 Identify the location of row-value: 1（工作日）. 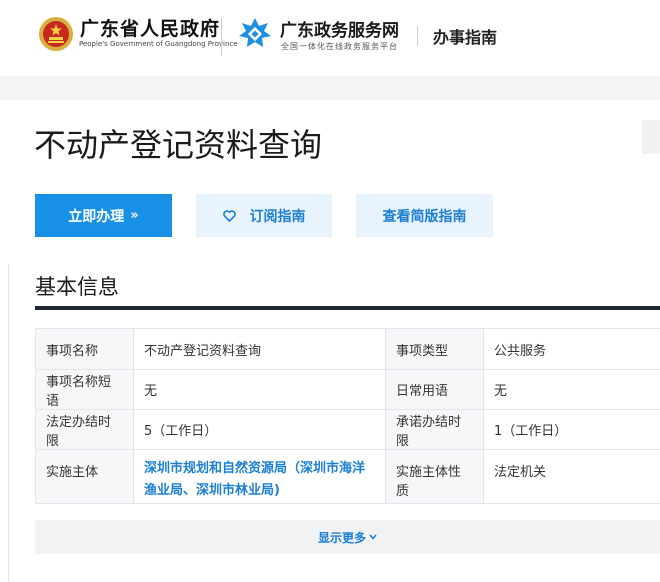
(571, 429).